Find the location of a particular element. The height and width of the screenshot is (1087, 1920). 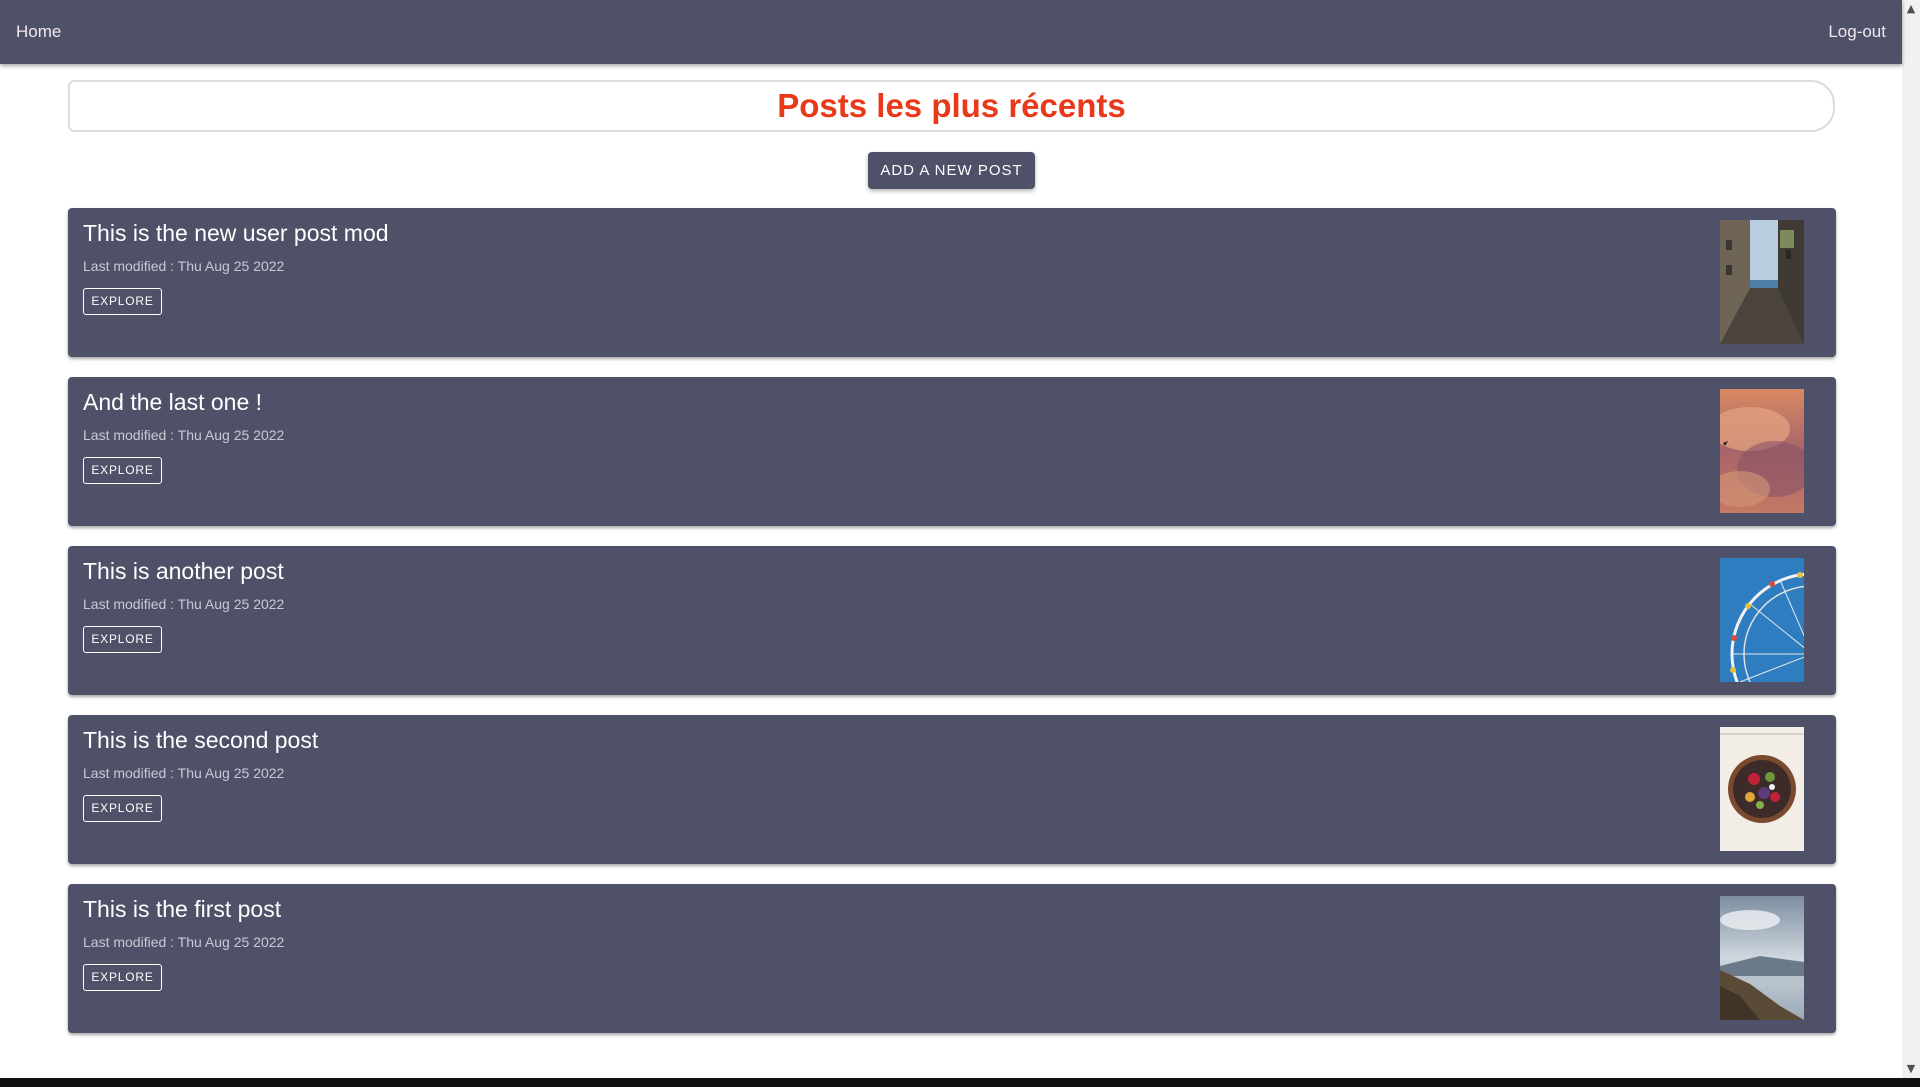

post-title: This is the new user post mod is located at coordinates (236, 233).